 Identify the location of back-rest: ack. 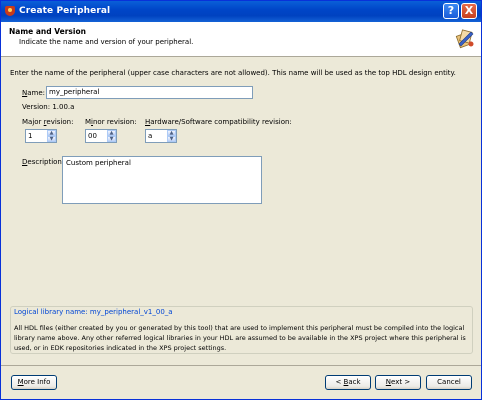
(354, 382).